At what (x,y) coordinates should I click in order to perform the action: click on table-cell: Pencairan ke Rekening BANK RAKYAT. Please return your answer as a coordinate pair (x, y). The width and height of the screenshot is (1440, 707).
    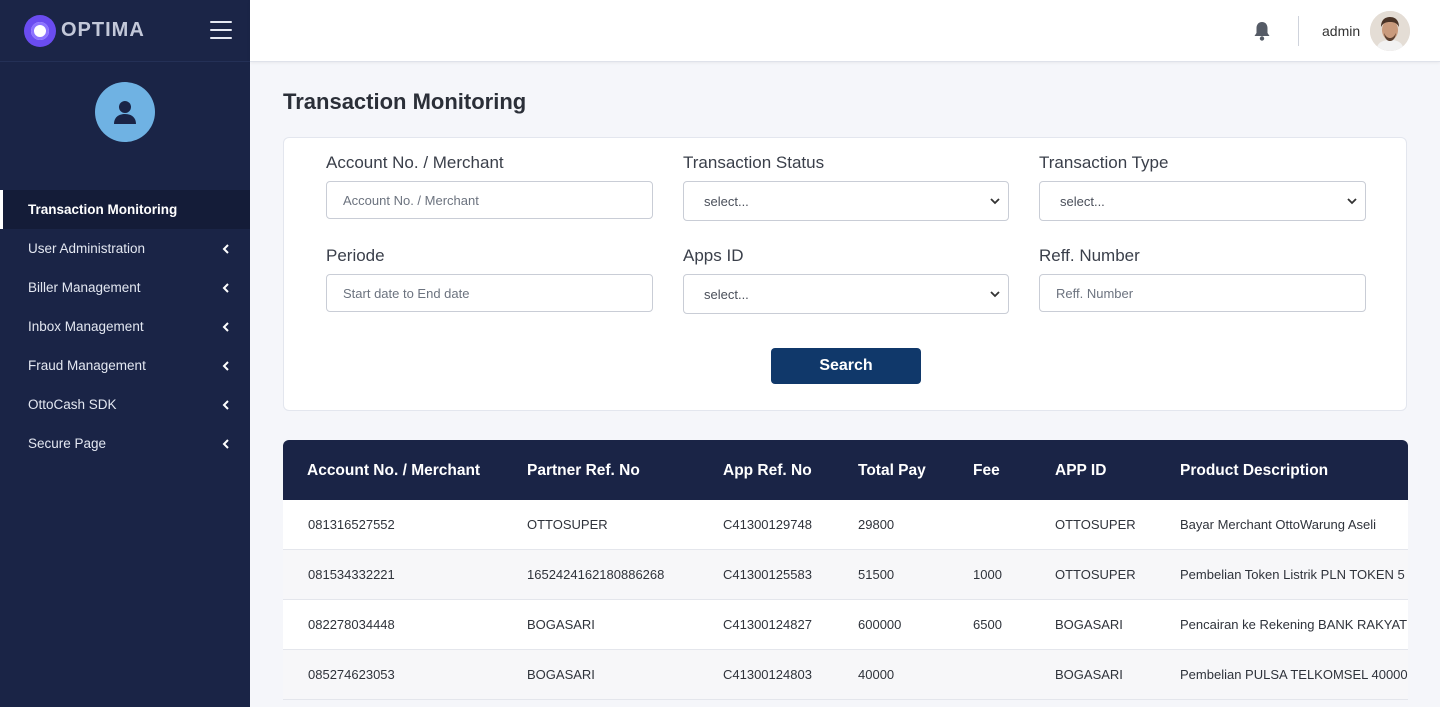
    Looking at the image, I should click on (1294, 624).